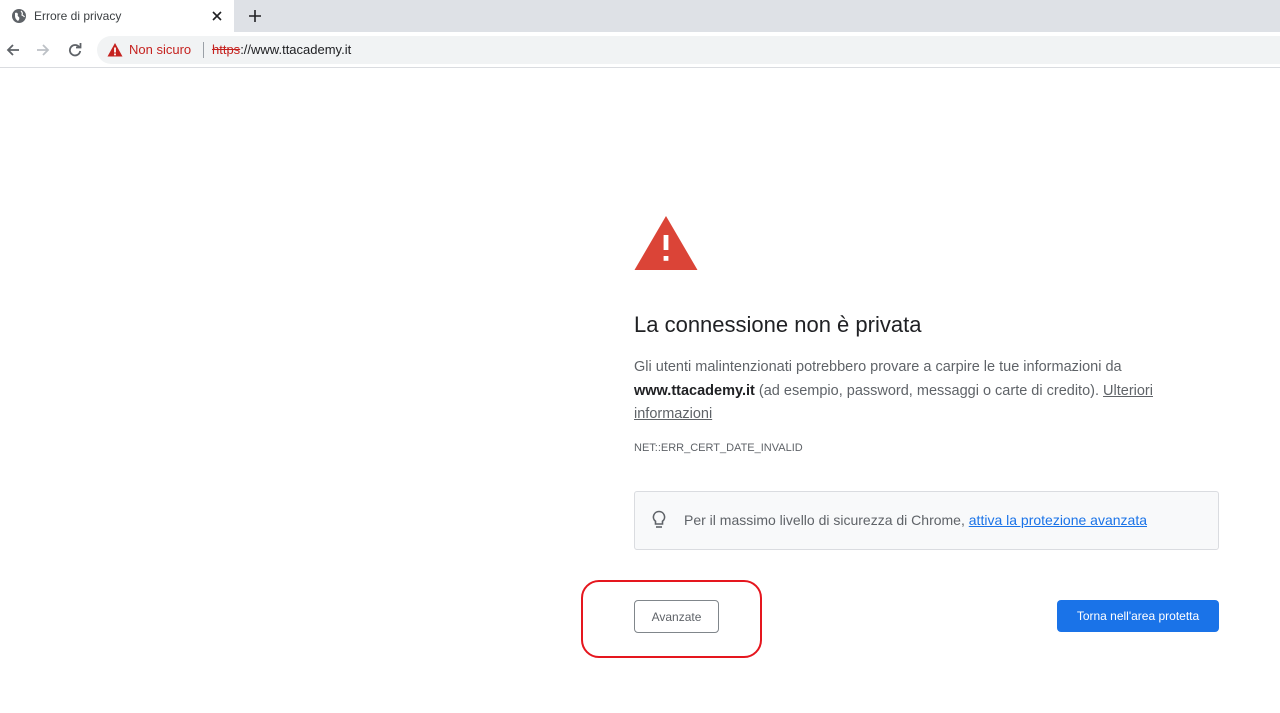  Describe the element at coordinates (226, 49) in the screenshot. I see `url-scheme: https` at that location.